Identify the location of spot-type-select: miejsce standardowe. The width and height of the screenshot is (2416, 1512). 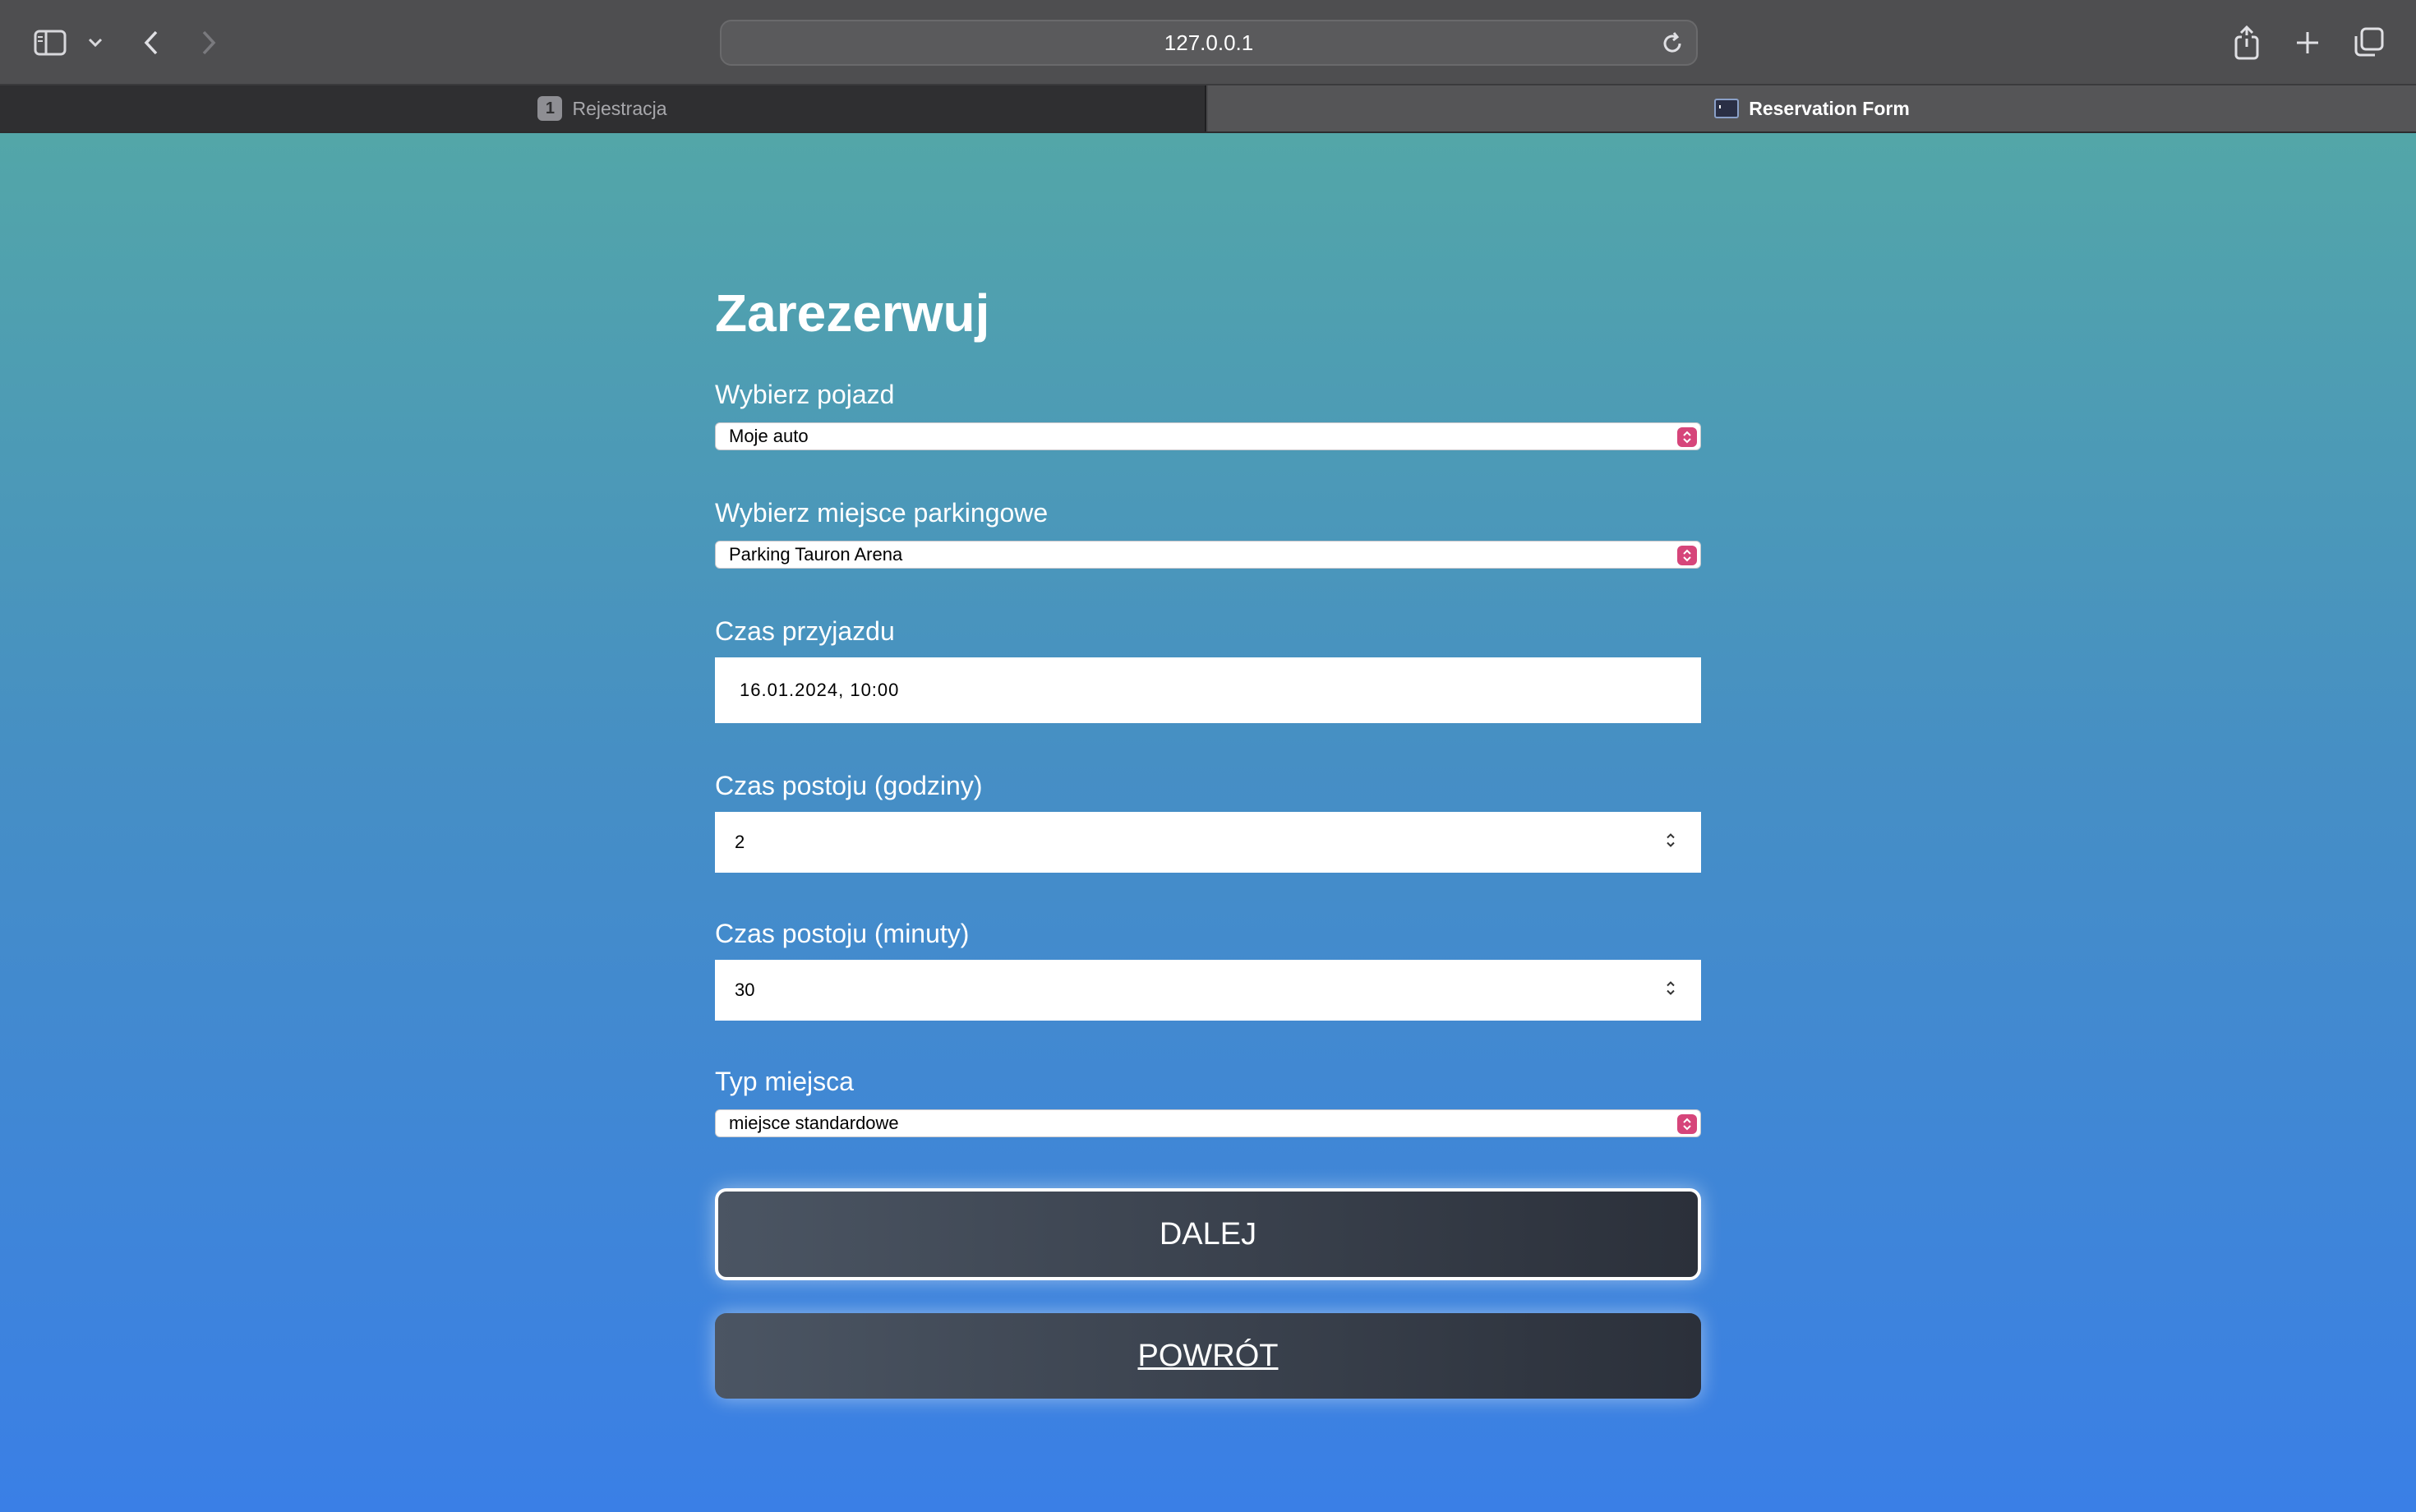
(1208, 1123).